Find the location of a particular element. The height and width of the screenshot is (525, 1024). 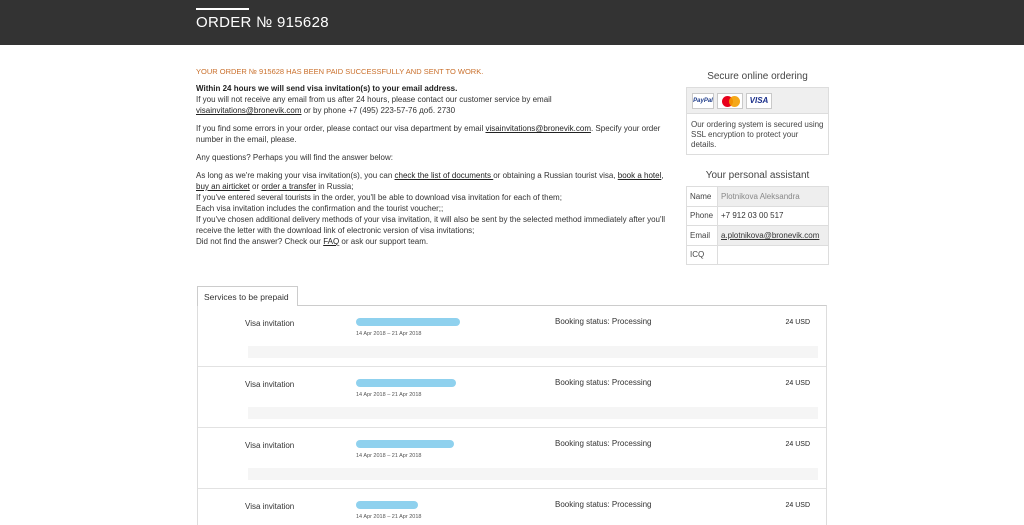

assistant-phone: +7 912 03 00 517 is located at coordinates (773, 215).